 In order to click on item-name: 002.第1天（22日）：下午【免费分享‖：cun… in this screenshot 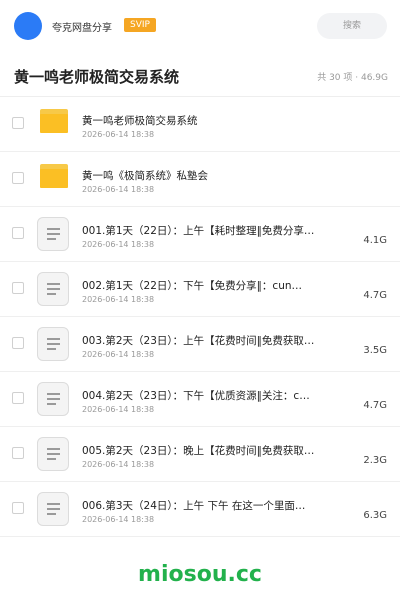, I will do `click(192, 286)`.